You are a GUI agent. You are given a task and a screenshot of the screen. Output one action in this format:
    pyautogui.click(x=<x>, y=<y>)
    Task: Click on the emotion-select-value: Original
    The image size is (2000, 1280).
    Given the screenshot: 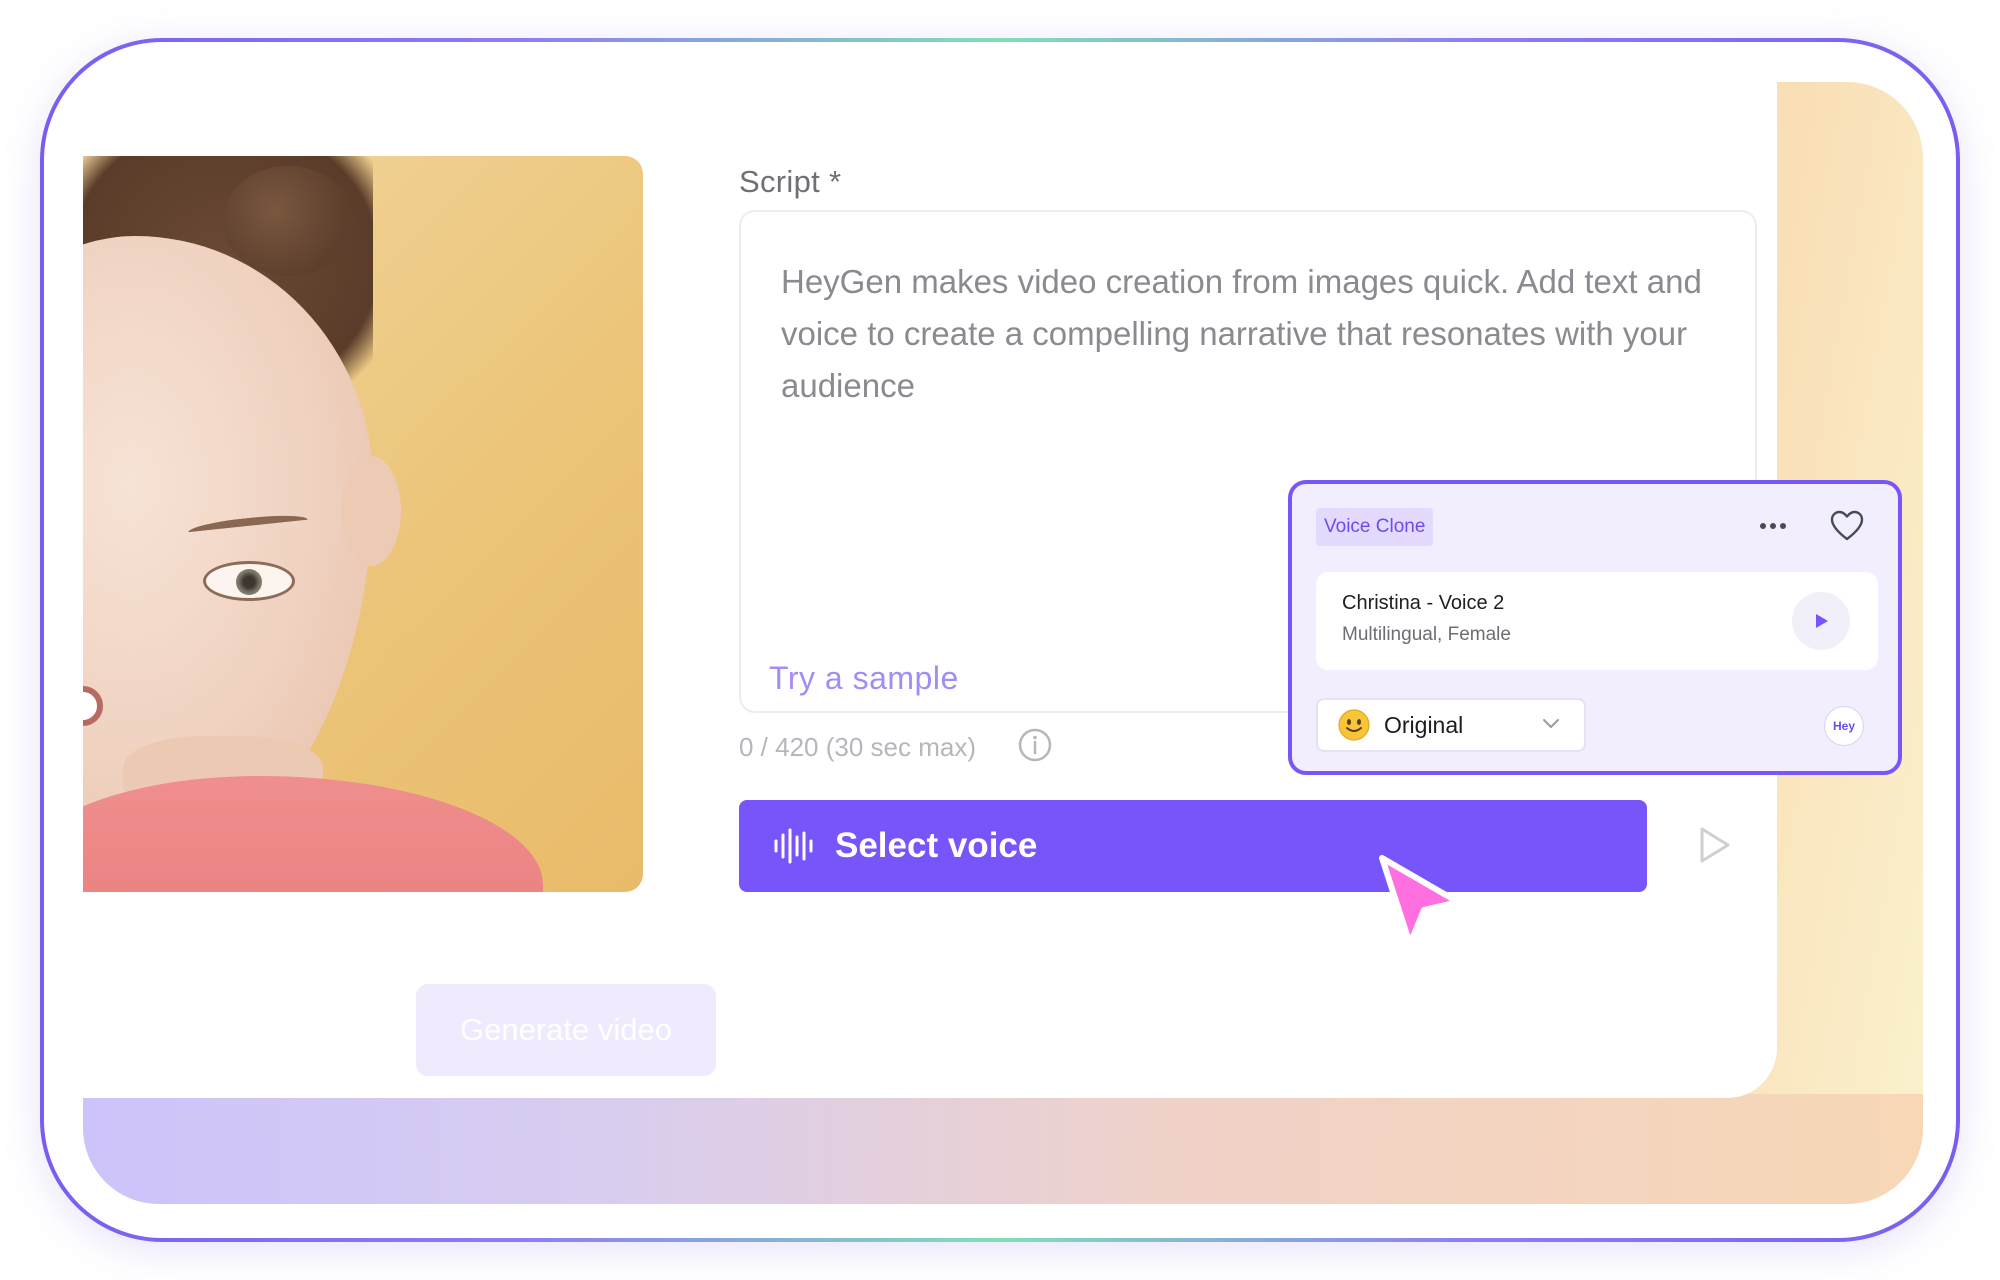 What is the action you would take?
    pyautogui.click(x=1424, y=724)
    